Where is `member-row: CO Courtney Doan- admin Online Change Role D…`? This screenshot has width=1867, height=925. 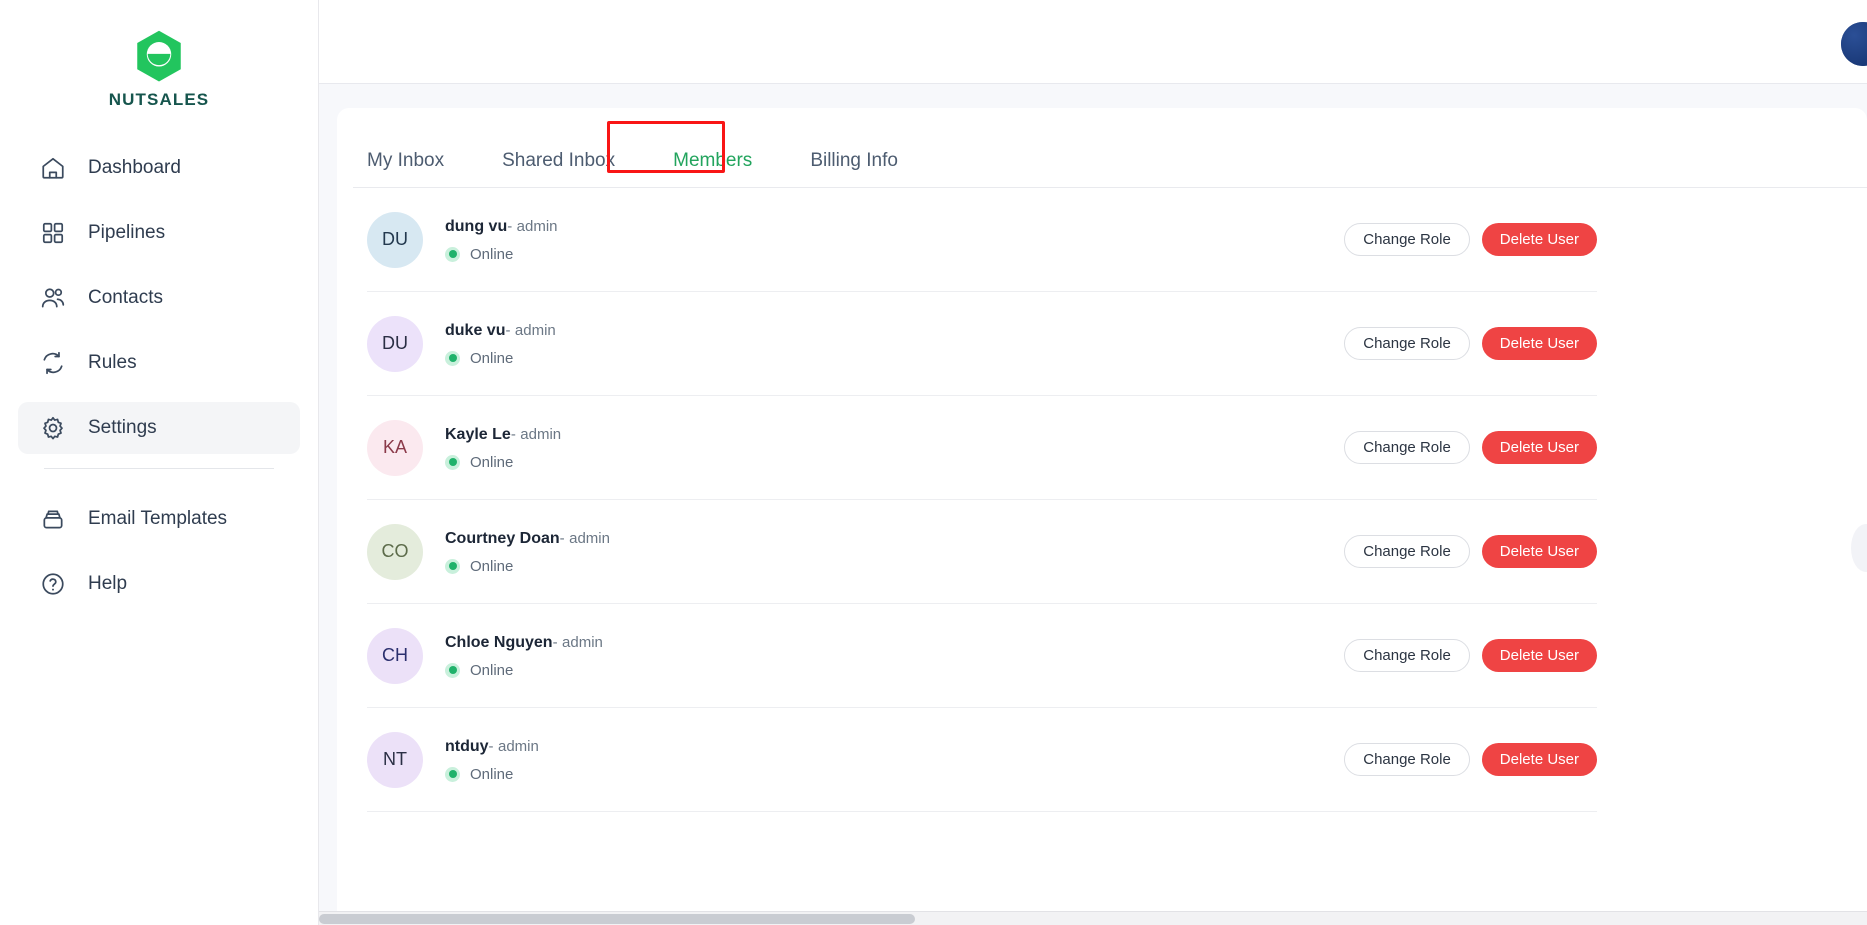 member-row: CO Courtney Doan- admin Online Change Role D… is located at coordinates (982, 552).